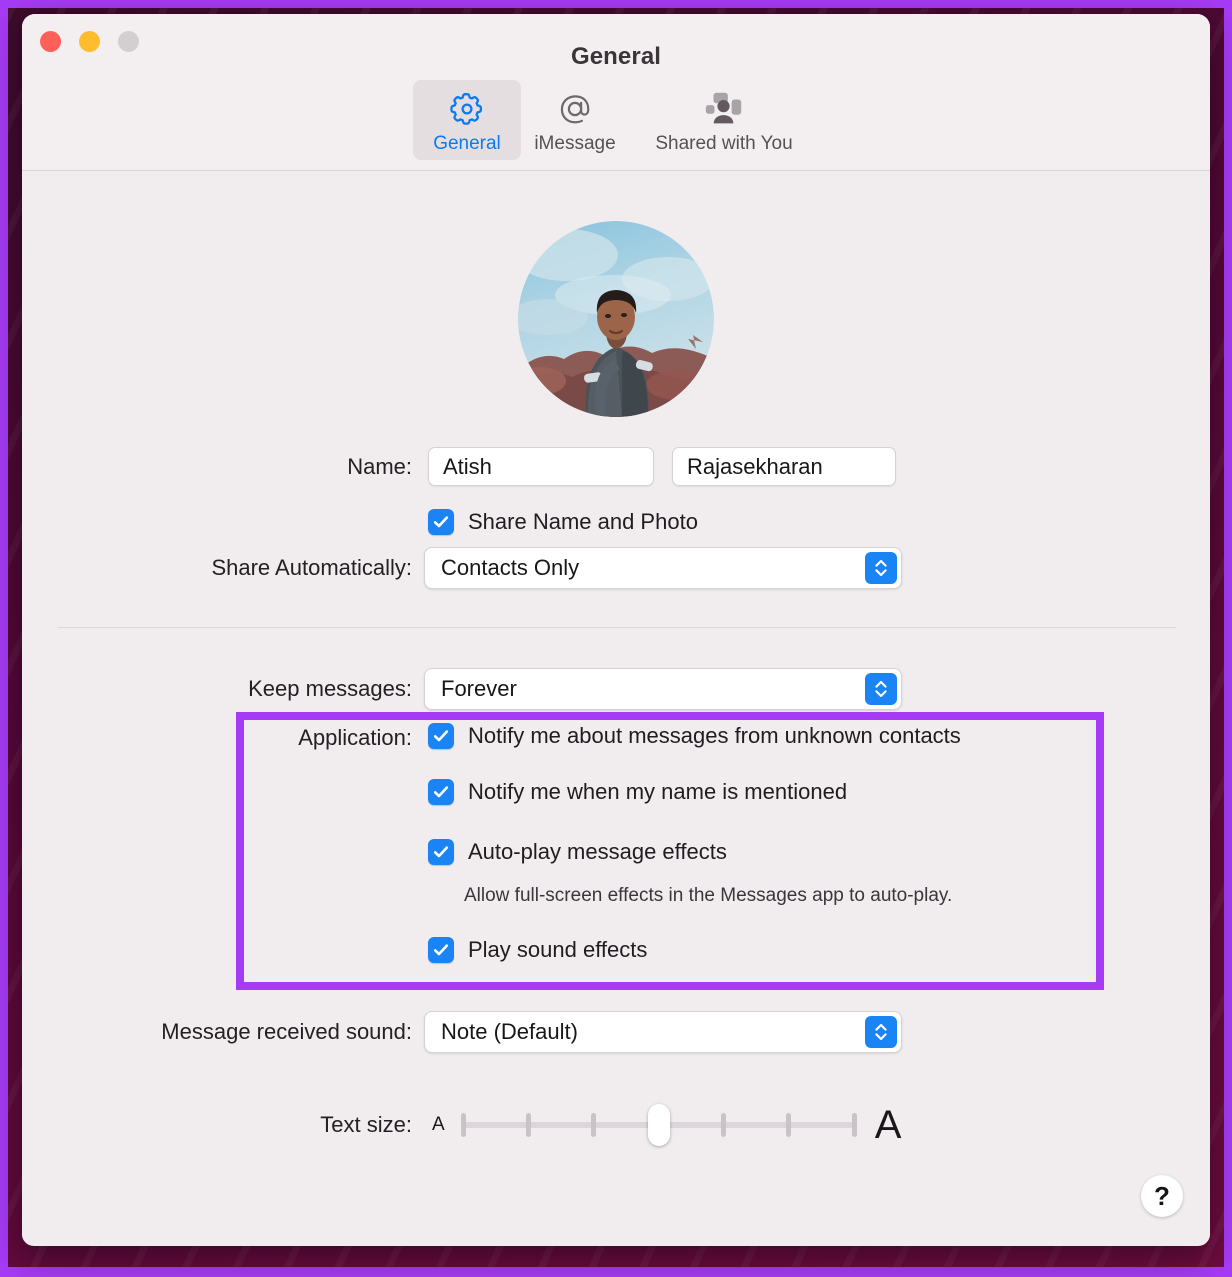 The width and height of the screenshot is (1232, 1277). Describe the element at coordinates (1162, 1196) in the screenshot. I see `help-button: ?` at that location.